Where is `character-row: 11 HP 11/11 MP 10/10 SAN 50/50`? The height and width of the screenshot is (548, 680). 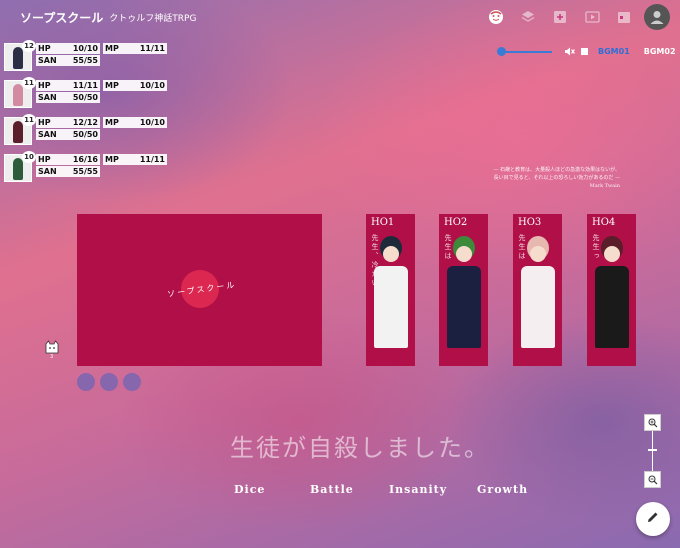 character-row: 11 HP 11/11 MP 10/10 SAN 50/50 is located at coordinates (85, 95).